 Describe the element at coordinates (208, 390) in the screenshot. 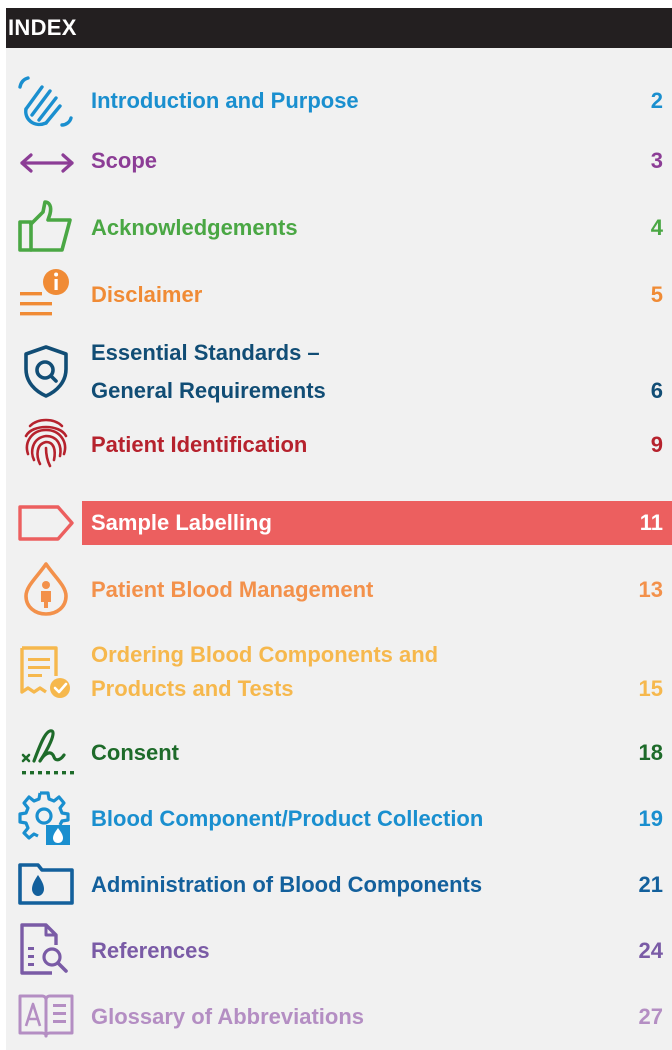

I see `entry-label-line-2: General Requirements` at that location.